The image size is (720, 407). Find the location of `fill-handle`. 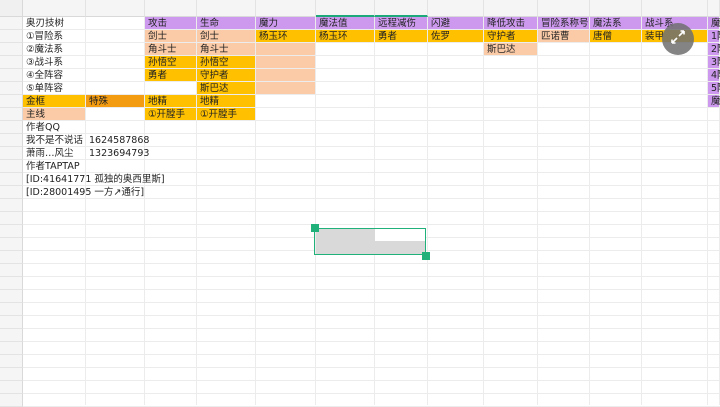

fill-handle is located at coordinates (426, 256).